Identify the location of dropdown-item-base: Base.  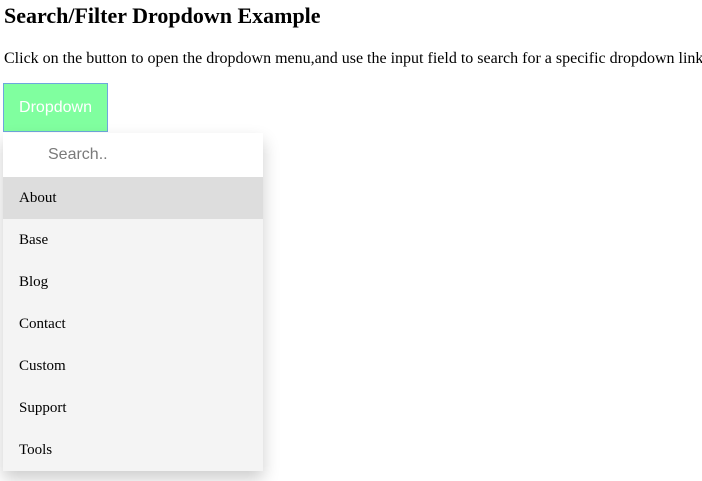
(133, 240).